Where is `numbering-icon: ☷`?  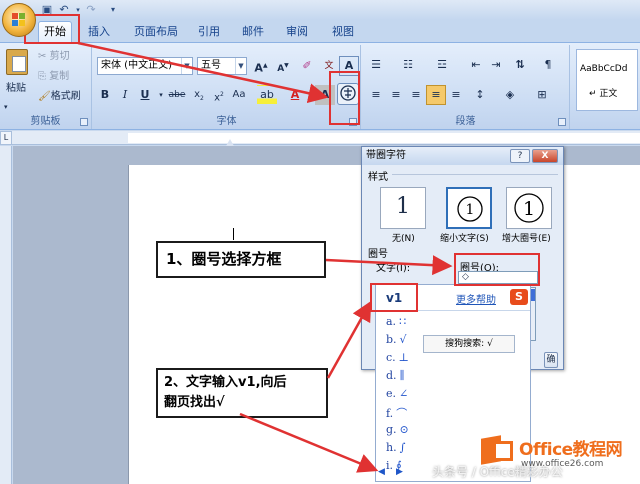 numbering-icon: ☷ is located at coordinates (408, 65).